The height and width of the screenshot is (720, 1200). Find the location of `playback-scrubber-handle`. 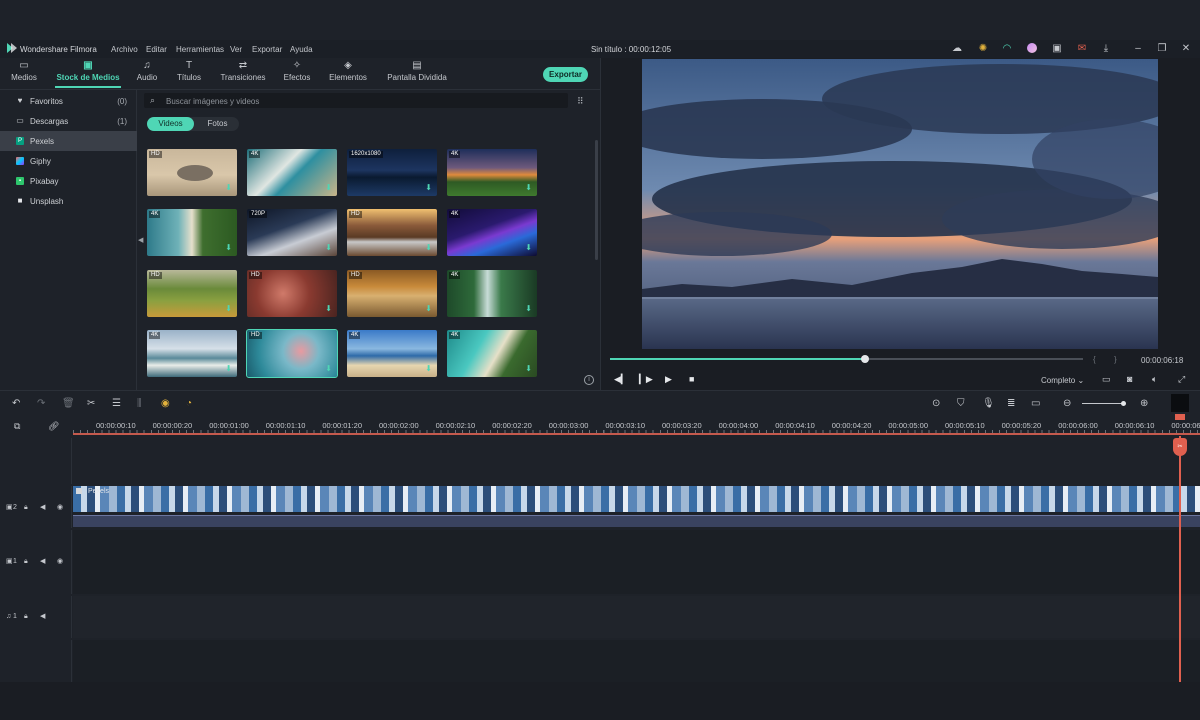

playback-scrubber-handle is located at coordinates (865, 359).